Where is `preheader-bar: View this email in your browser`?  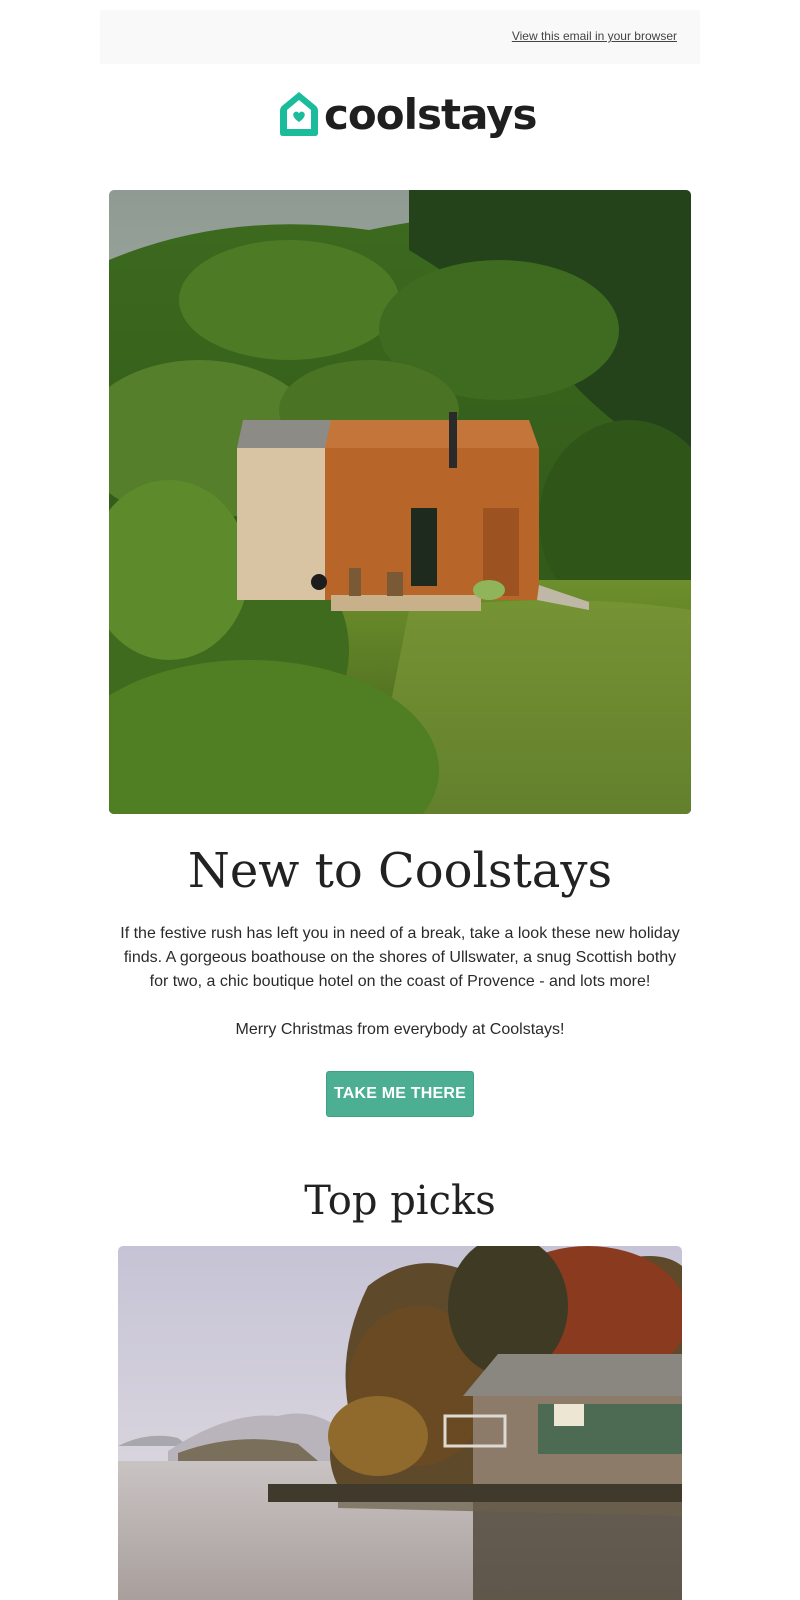
preheader-bar: View this email in your browser is located at coordinates (400, 37).